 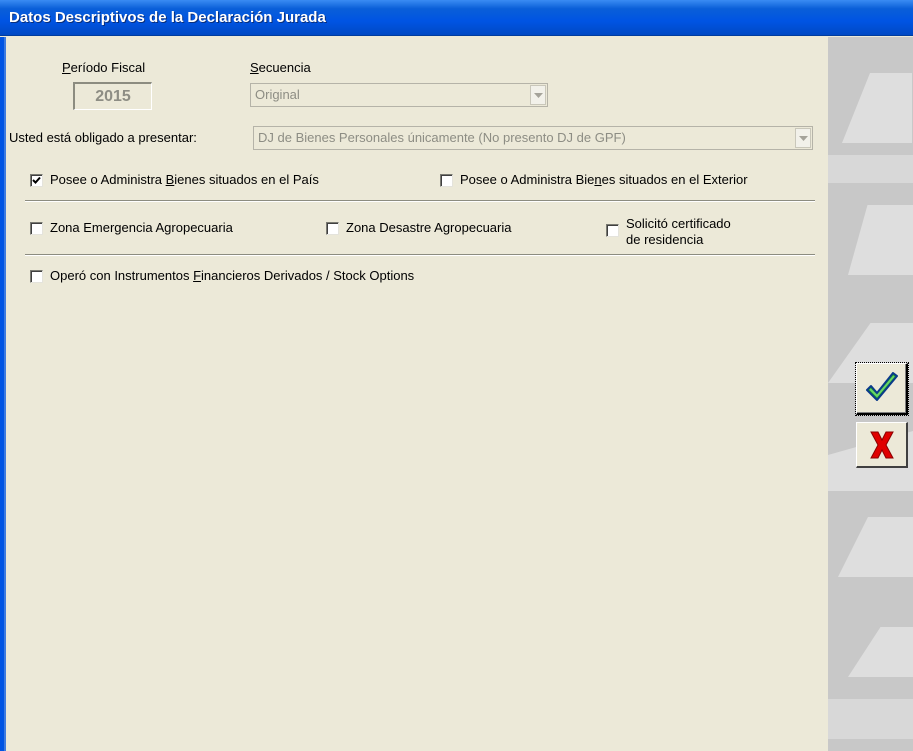 I want to click on bienes-exterior-checkbox, so click(x=446, y=180).